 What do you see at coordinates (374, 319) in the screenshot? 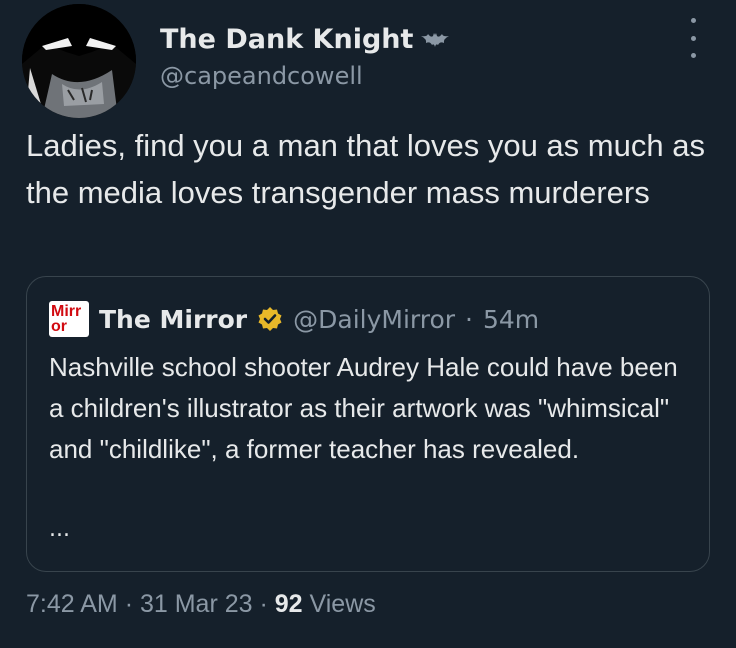
I see `quoted-handle: @DailyMirror` at bounding box center [374, 319].